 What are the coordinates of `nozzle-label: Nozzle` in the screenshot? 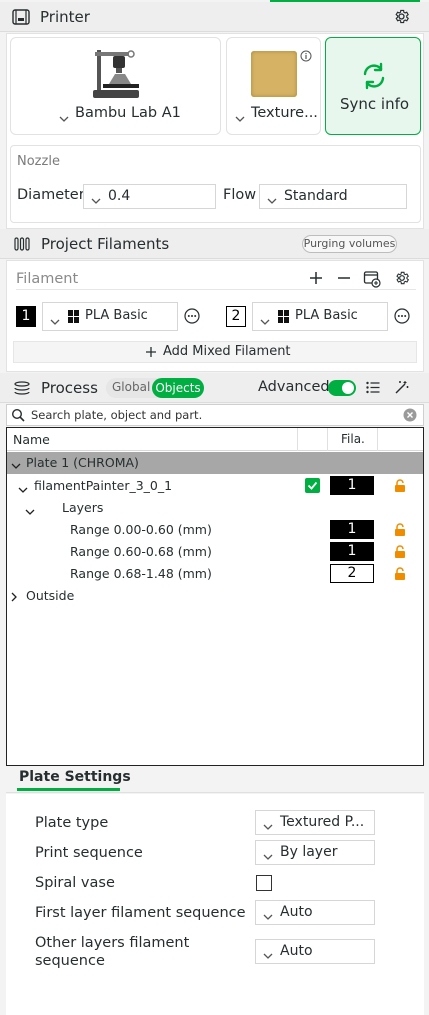 It's located at (38, 161).